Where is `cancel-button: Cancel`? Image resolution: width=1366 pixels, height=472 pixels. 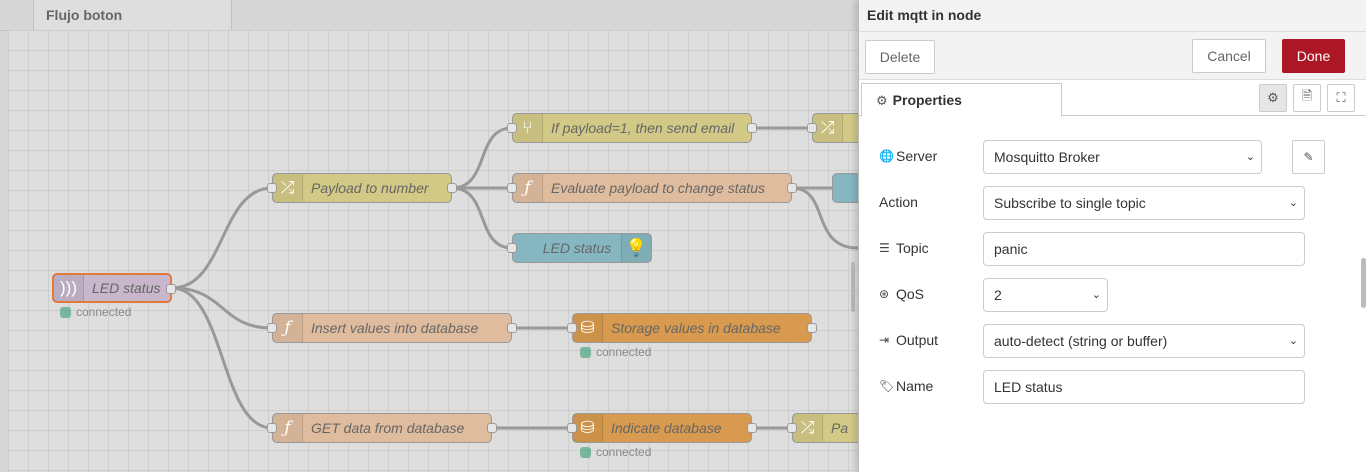
cancel-button: Cancel is located at coordinates (1229, 56).